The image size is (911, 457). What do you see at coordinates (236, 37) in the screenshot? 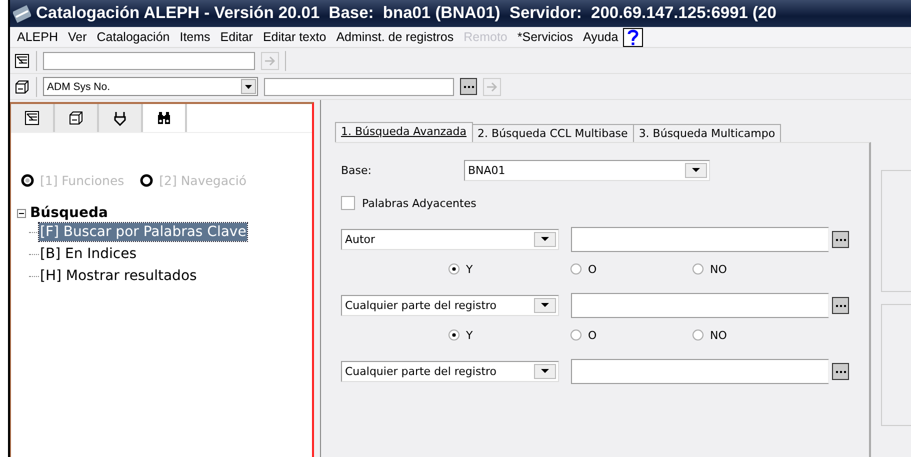
I see `menu-item: Editar` at bounding box center [236, 37].